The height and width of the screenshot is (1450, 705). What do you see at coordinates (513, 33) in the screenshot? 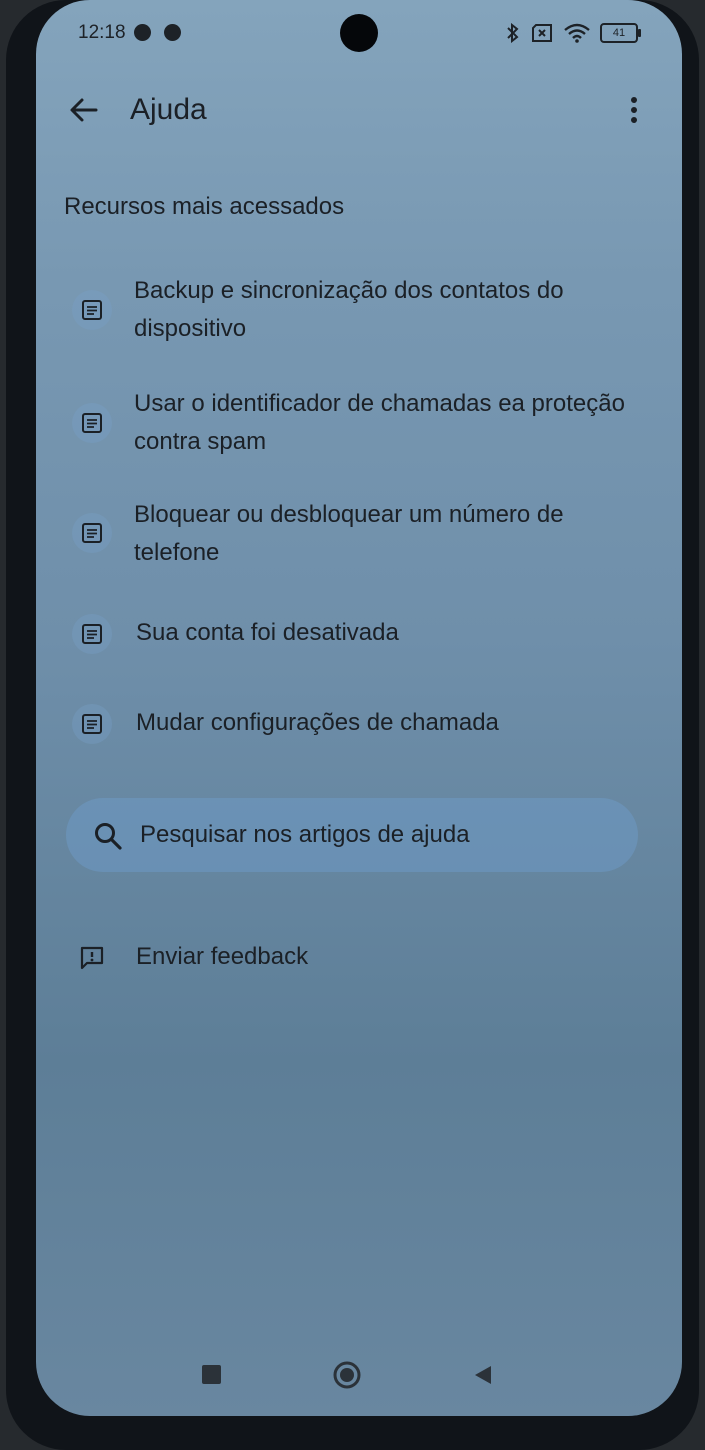
I see `bluetooth-icon` at bounding box center [513, 33].